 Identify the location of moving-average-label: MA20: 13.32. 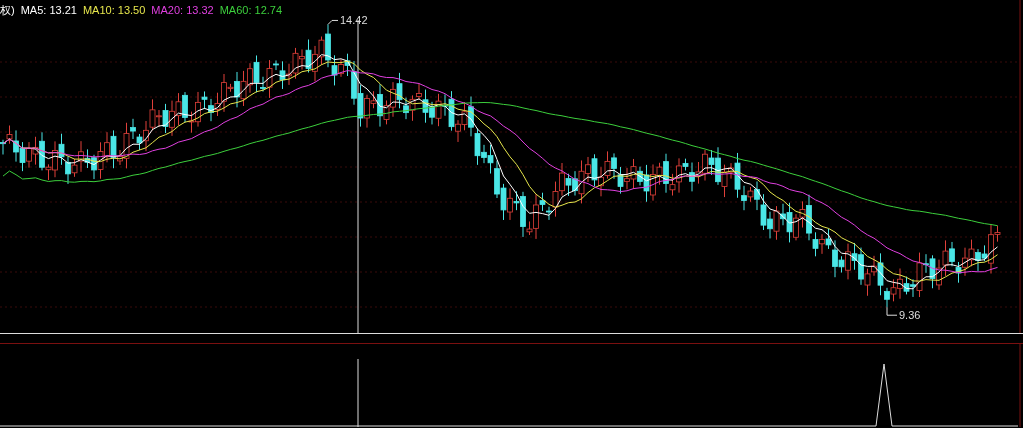
(182, 10).